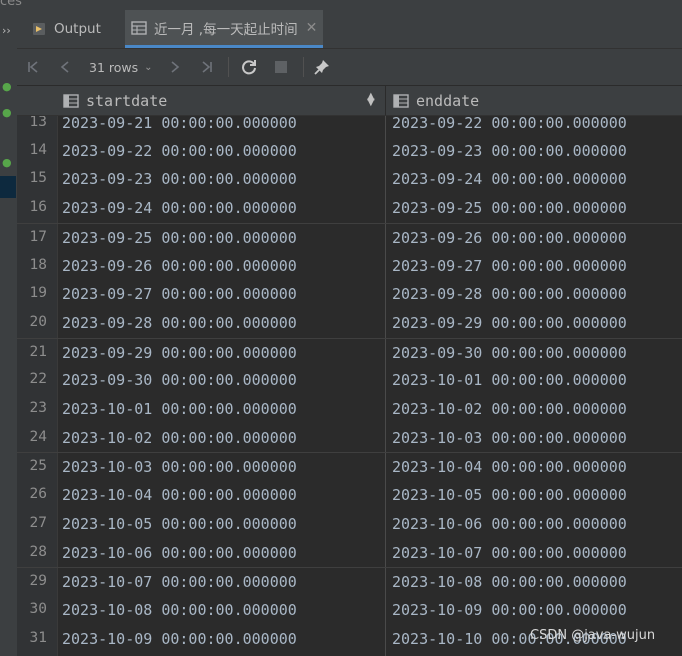  Describe the element at coordinates (7, 112) in the screenshot. I see `tool-green-icon-2: ●` at that location.